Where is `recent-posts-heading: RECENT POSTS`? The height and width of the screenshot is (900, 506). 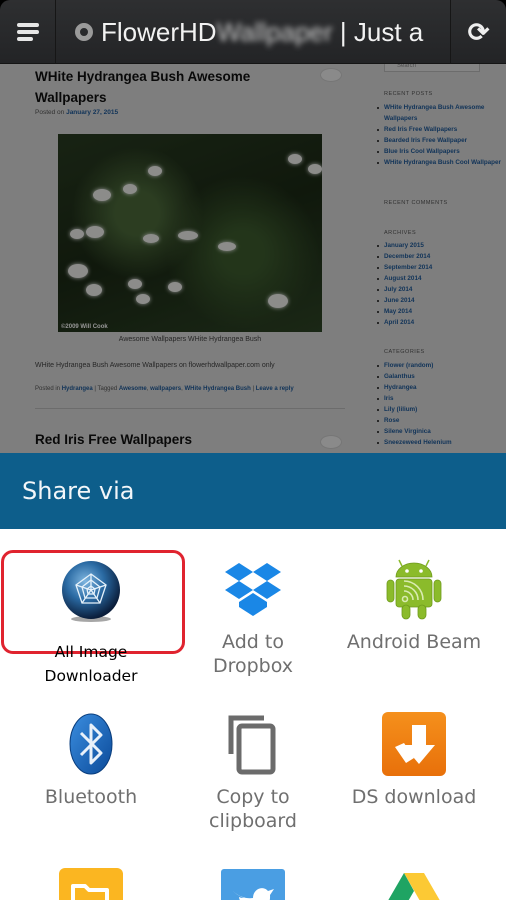 recent-posts-heading: RECENT POSTS is located at coordinates (408, 94).